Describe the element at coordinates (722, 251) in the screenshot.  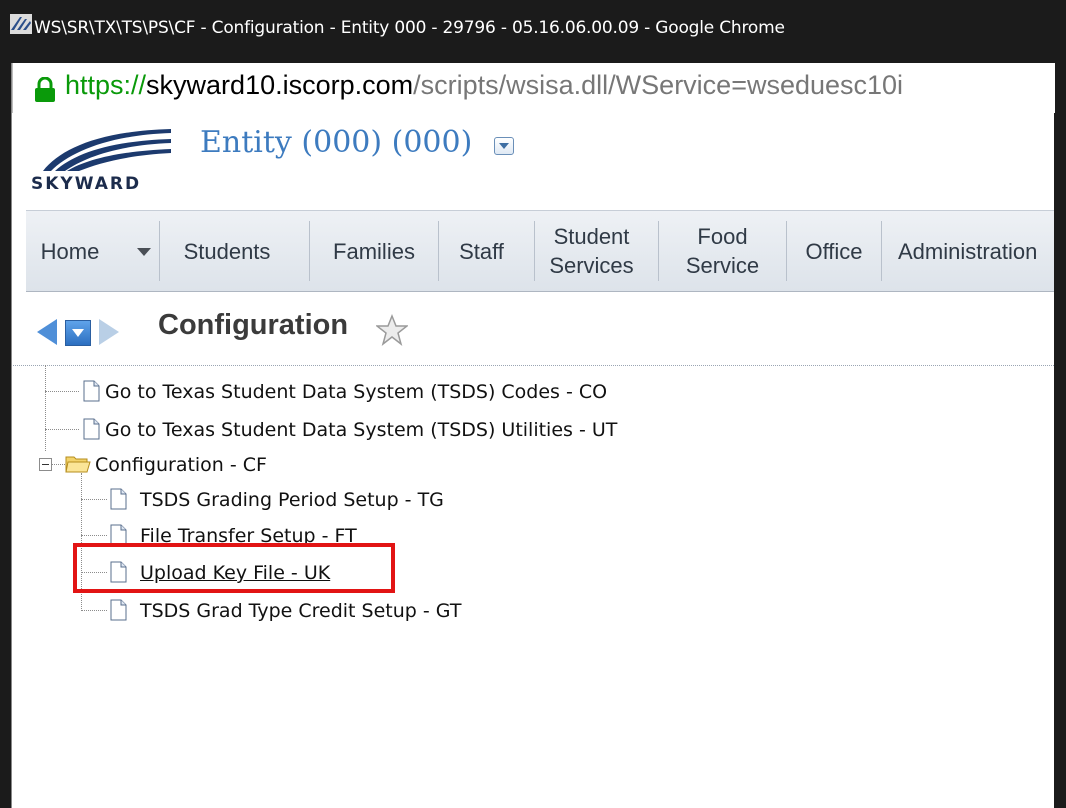
I see `nav-food-service: Food Service` at that location.